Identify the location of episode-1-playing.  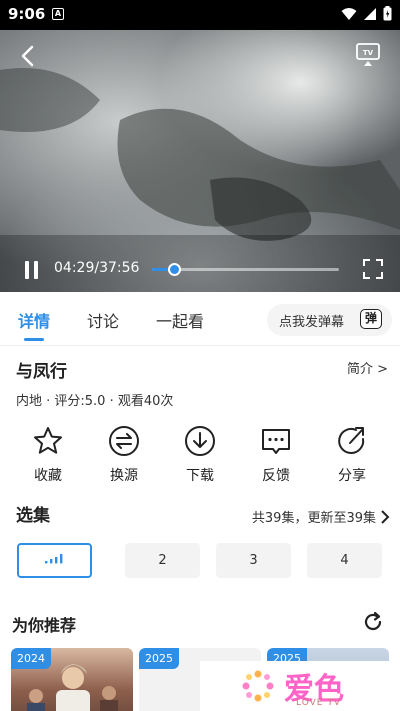
(54, 560).